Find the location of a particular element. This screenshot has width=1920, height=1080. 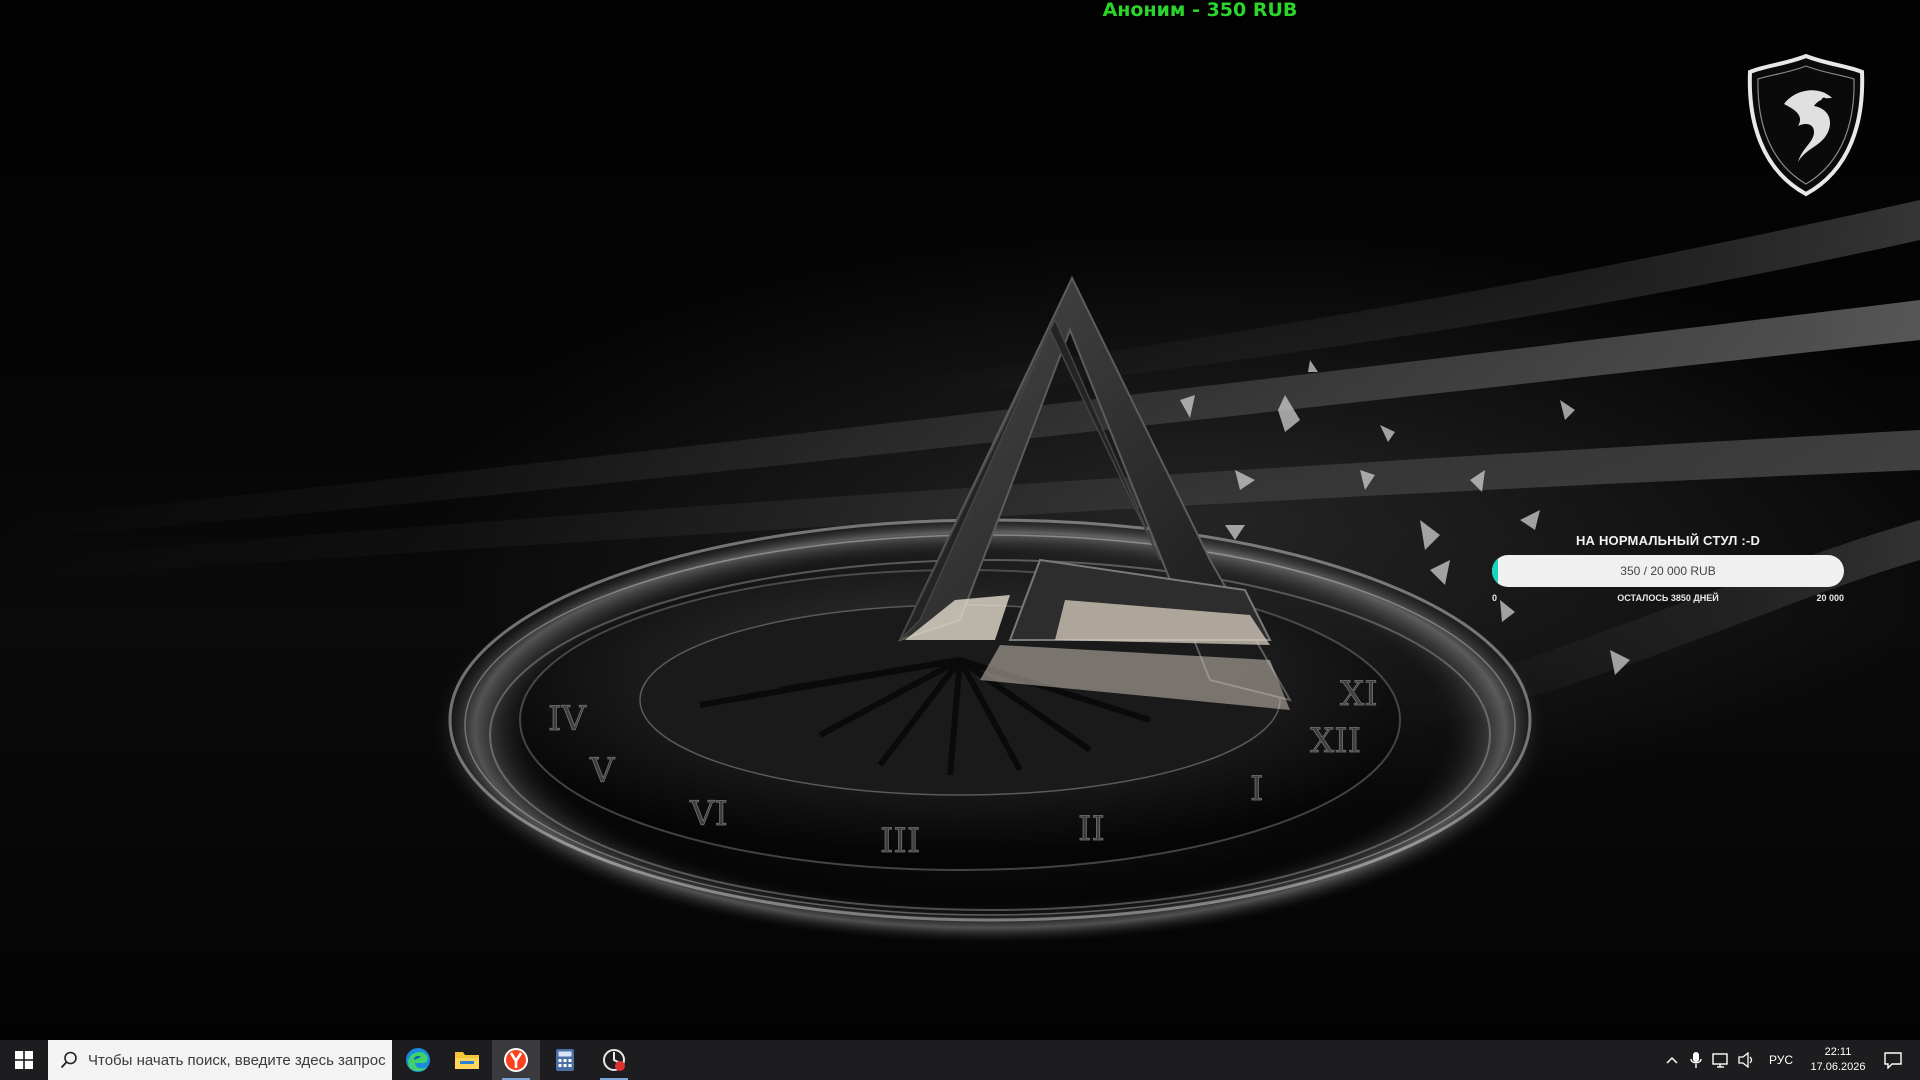

microphone-tray-button is located at coordinates (1696, 1060).